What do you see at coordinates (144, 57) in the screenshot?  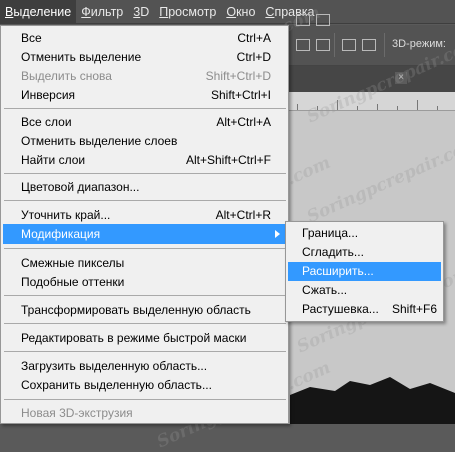 I see `menu-item-deselect: Отменить выделение Ctrl+D` at bounding box center [144, 57].